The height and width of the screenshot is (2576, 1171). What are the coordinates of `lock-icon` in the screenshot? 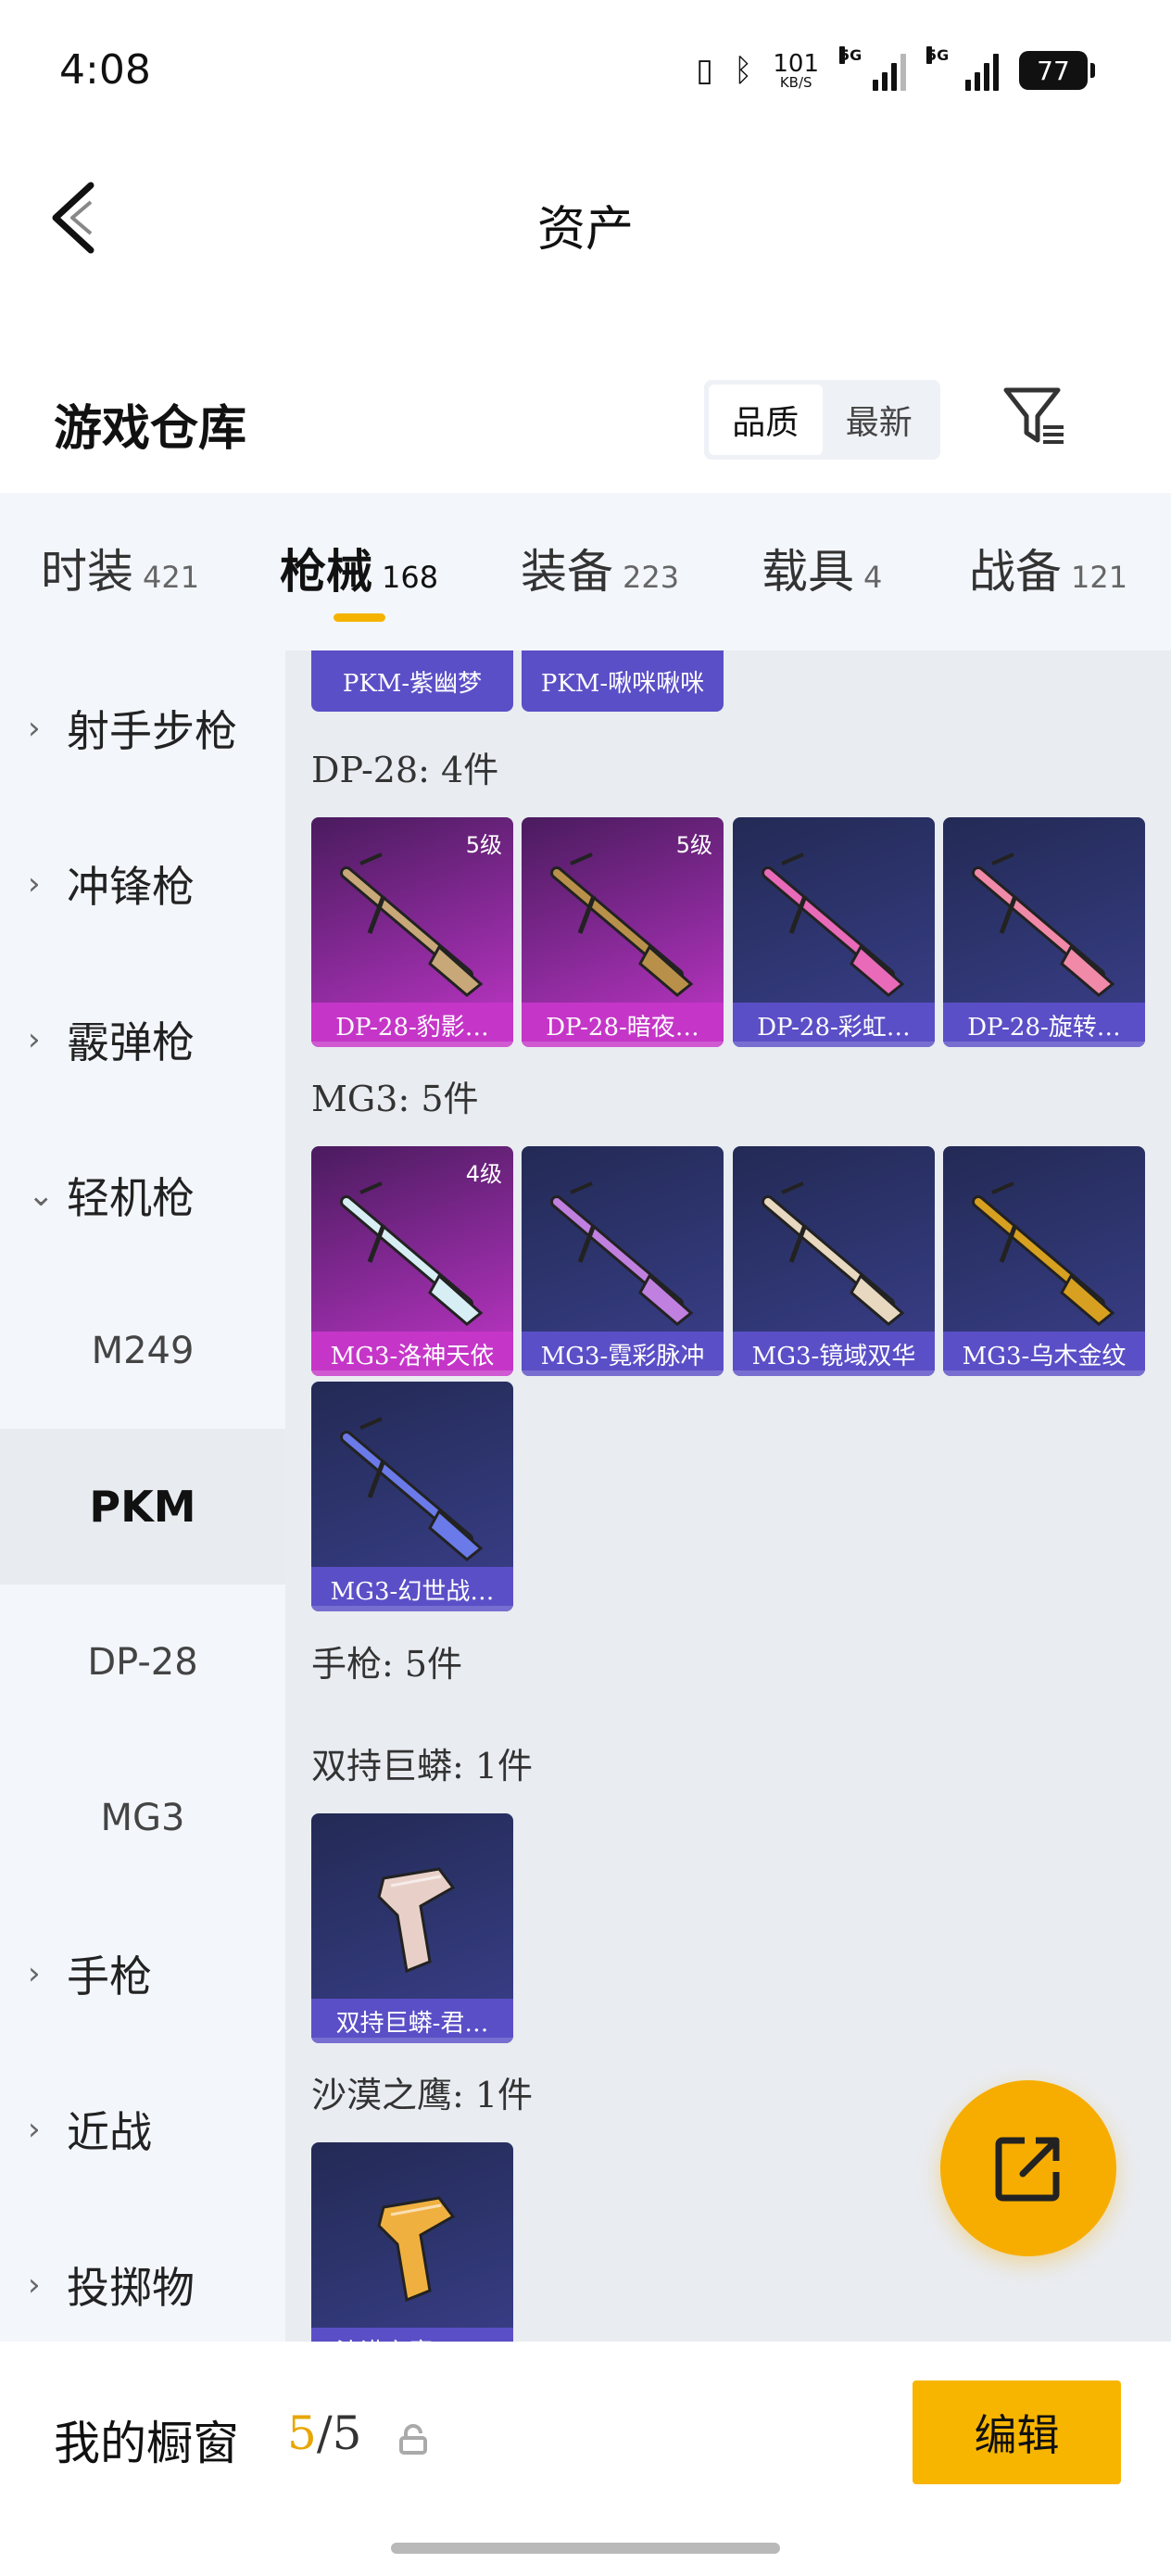 It's located at (413, 2439).